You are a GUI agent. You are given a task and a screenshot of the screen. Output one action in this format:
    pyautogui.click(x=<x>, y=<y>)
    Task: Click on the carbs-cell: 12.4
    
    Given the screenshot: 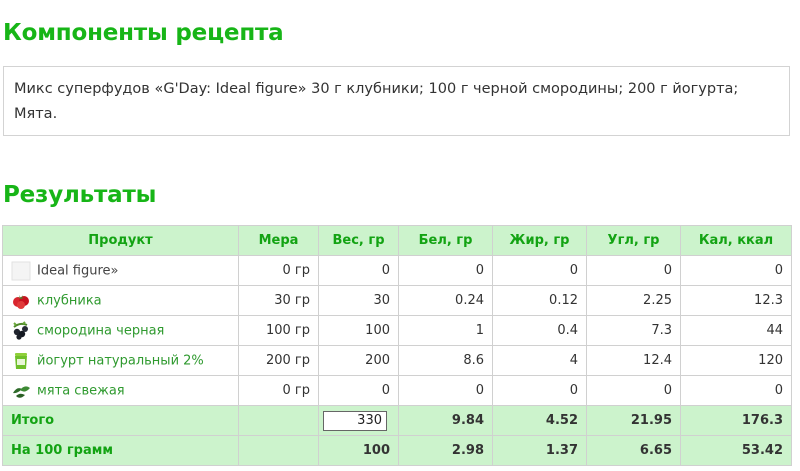 What is the action you would take?
    pyautogui.click(x=633, y=360)
    